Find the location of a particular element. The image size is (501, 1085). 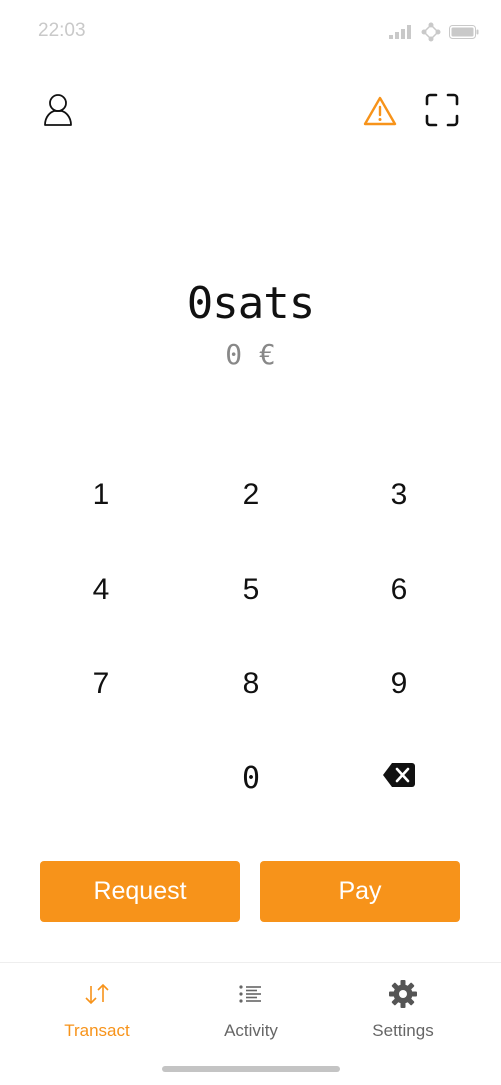

key-0: 0 is located at coordinates (251, 778).